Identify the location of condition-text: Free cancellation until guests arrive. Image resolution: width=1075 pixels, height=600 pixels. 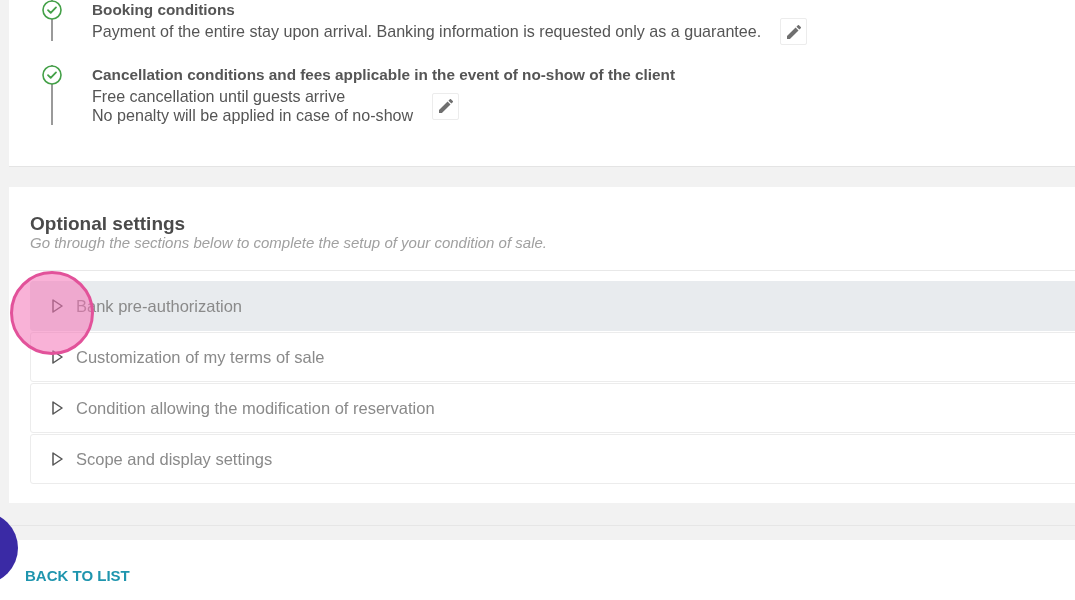
(219, 96).